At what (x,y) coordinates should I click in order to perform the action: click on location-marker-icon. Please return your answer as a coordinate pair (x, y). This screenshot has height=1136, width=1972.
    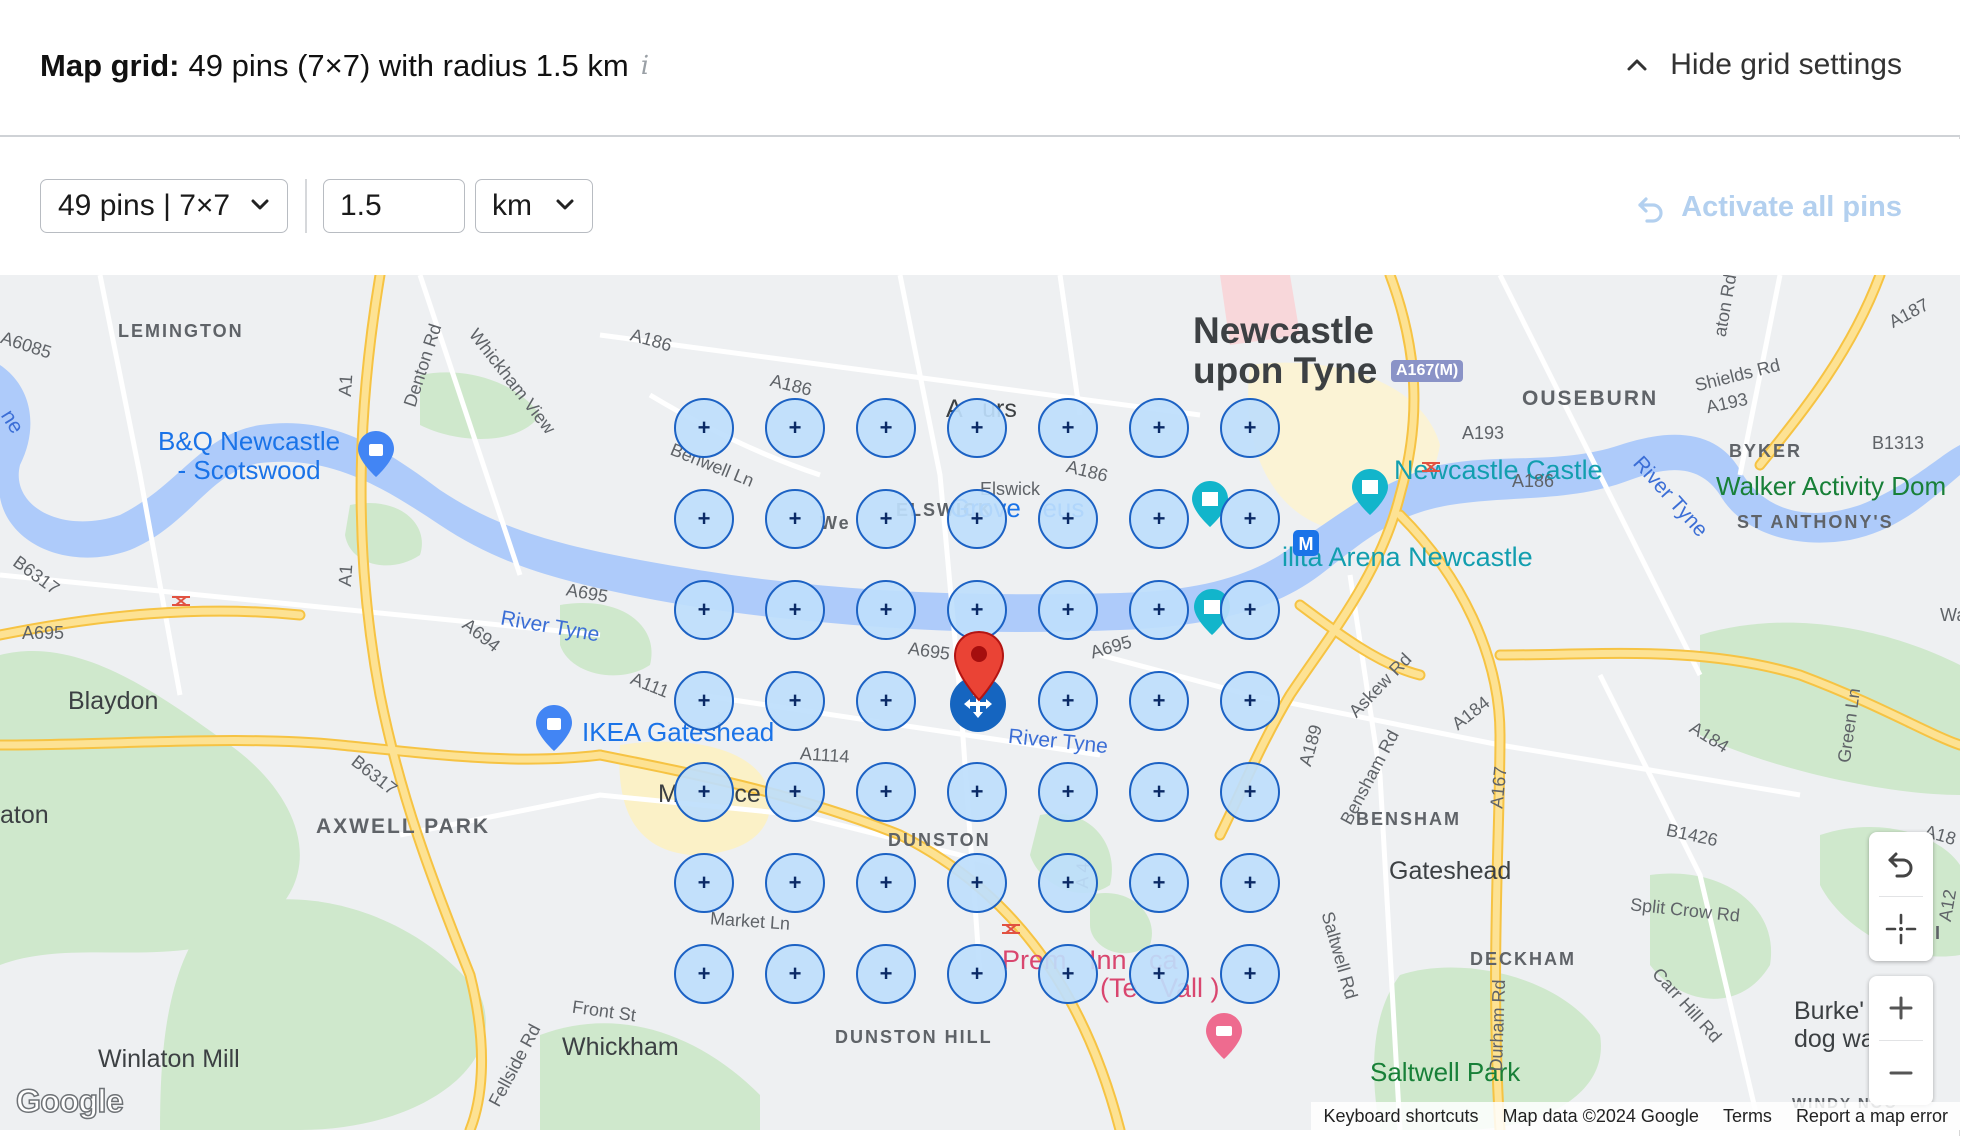
    Looking at the image, I should click on (979, 666).